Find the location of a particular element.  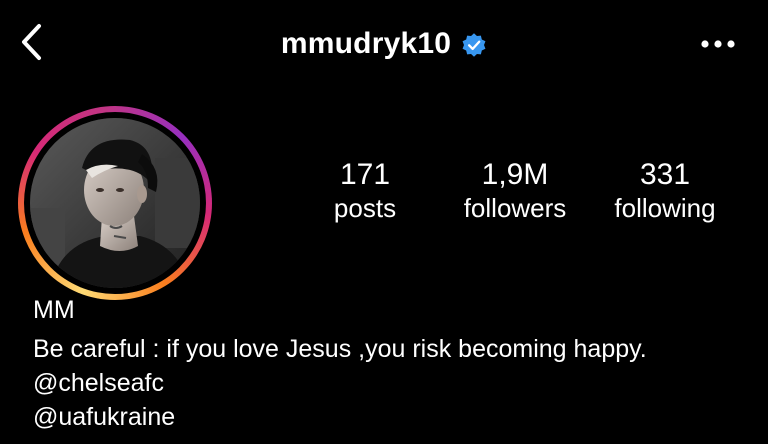

stat-followers: 1,9M followers is located at coordinates (515, 193).